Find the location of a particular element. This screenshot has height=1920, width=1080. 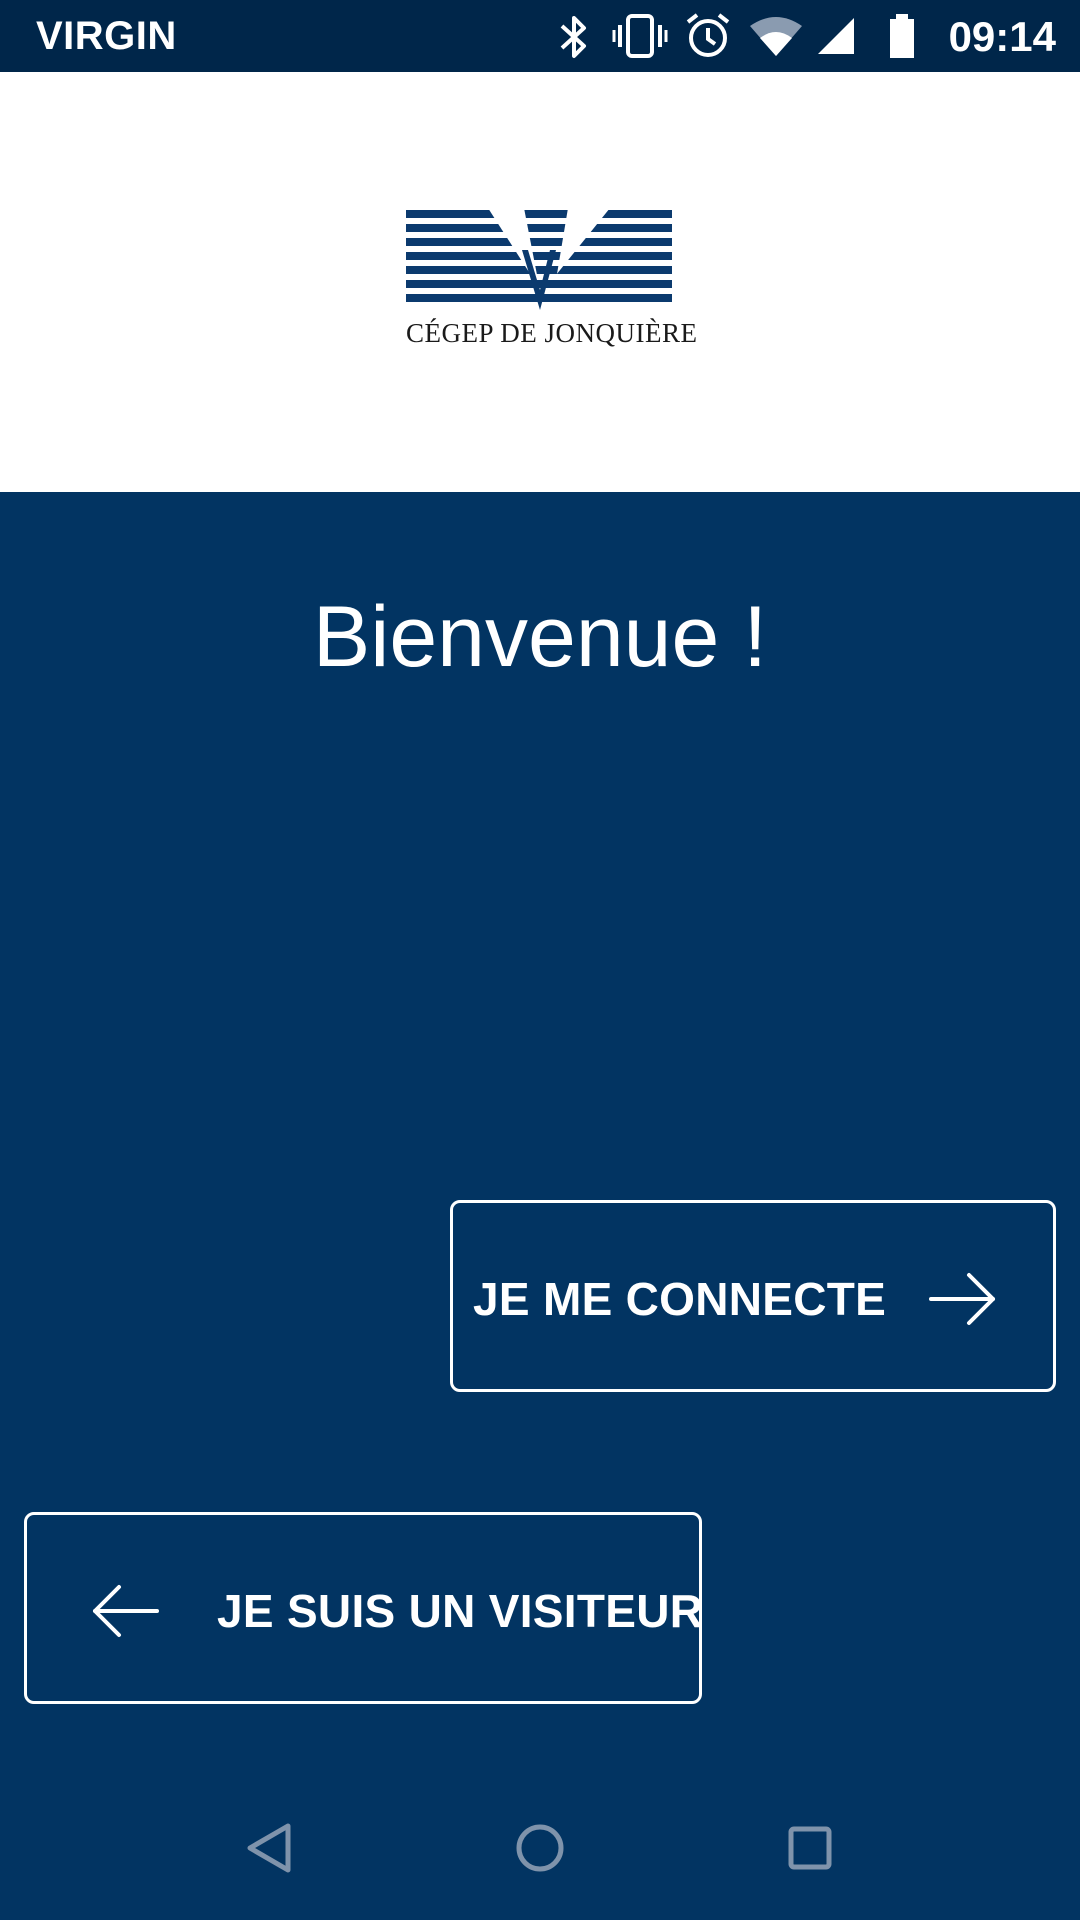

connect-button: JE ME CONNECTE is located at coordinates (753, 1296).